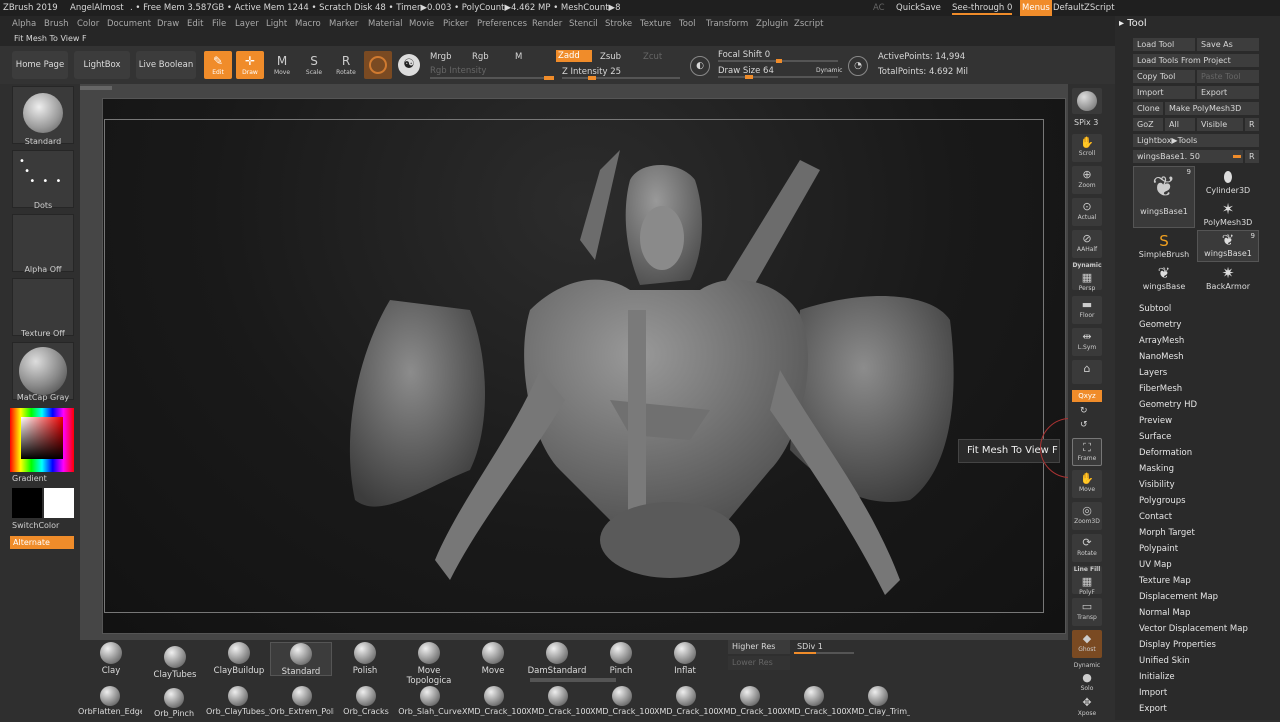 This screenshot has width=1280, height=722. What do you see at coordinates (1087, 342) in the screenshot?
I see `lsym-button: ⇹ L.Sym` at bounding box center [1087, 342].